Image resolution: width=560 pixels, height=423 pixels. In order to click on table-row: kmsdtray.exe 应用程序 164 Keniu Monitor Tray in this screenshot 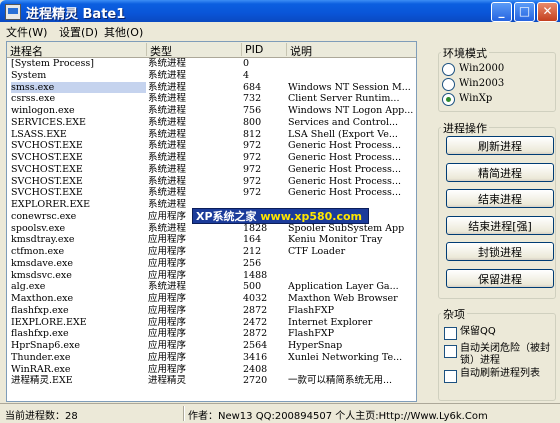, I will do `click(211, 240)`.